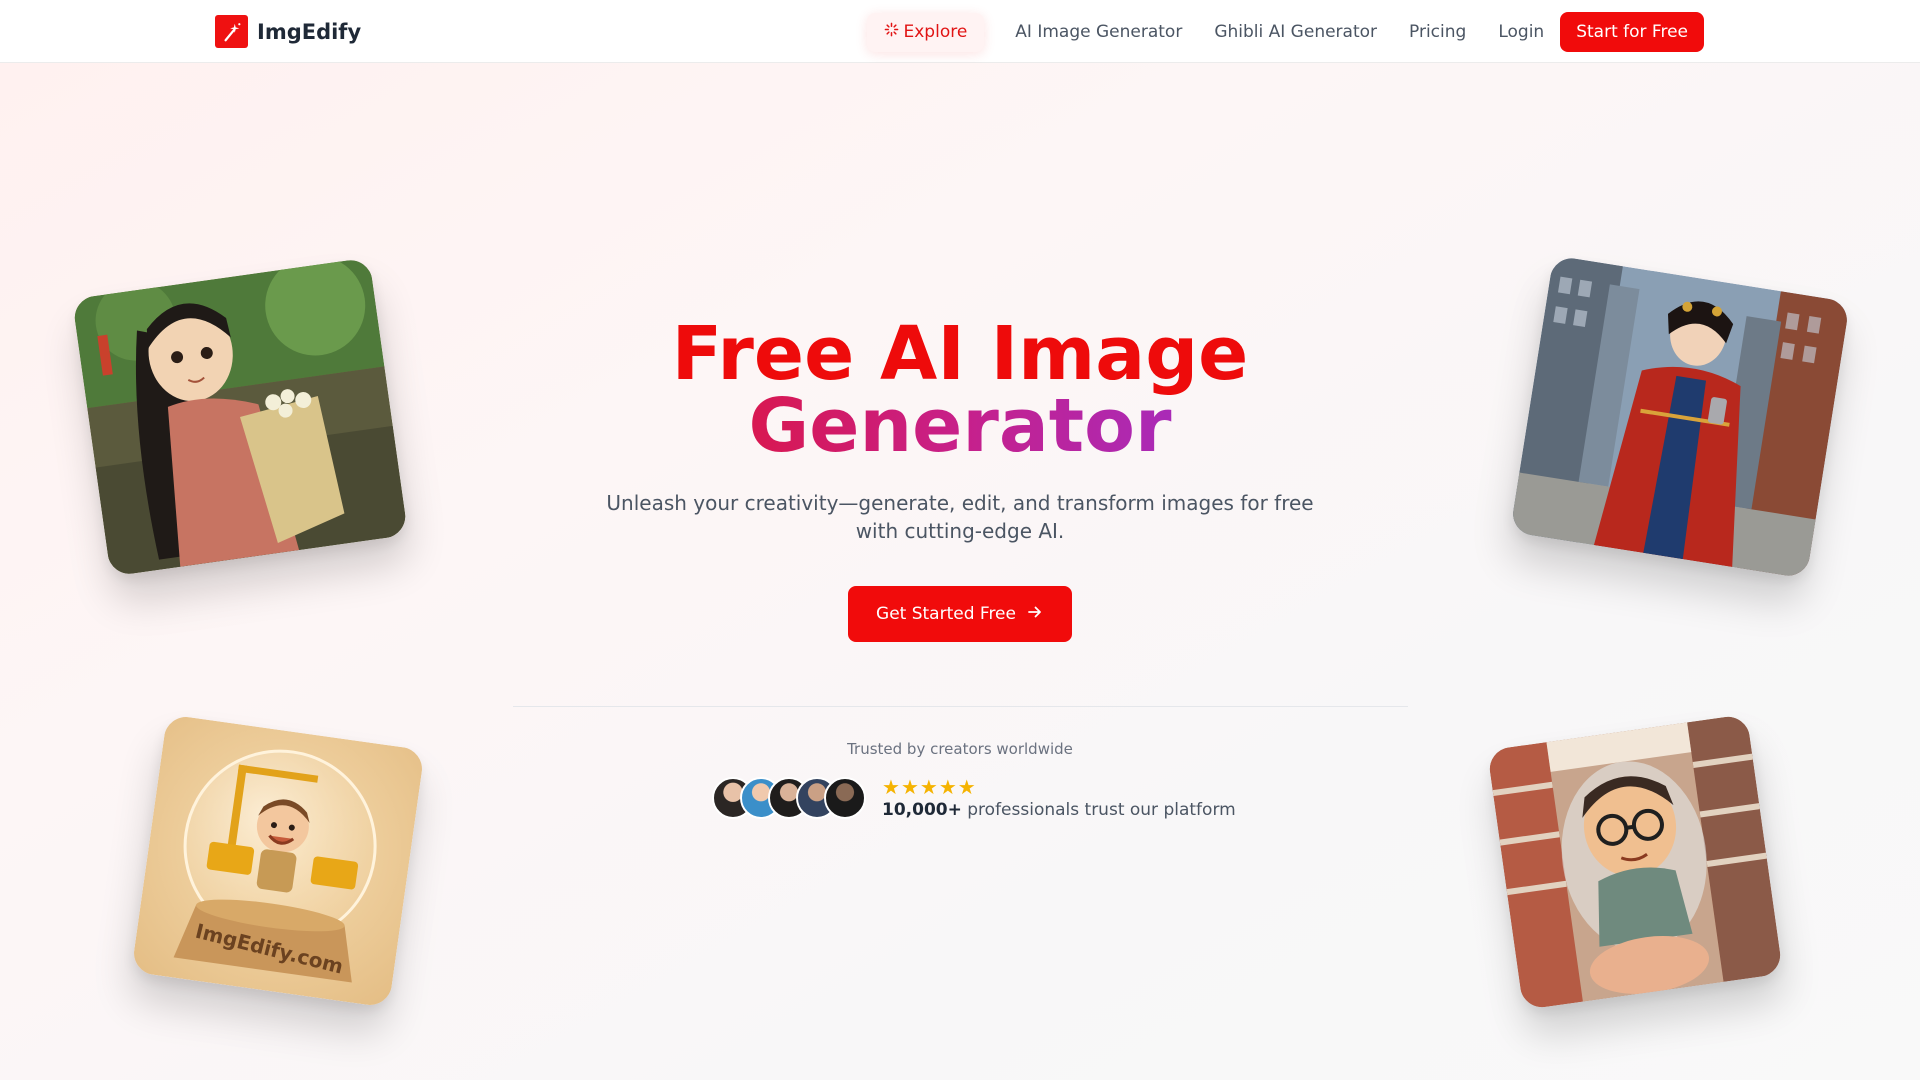 This screenshot has width=1920, height=1080. What do you see at coordinates (240, 417) in the screenshot?
I see `gallery-image-anime-girl` at bounding box center [240, 417].